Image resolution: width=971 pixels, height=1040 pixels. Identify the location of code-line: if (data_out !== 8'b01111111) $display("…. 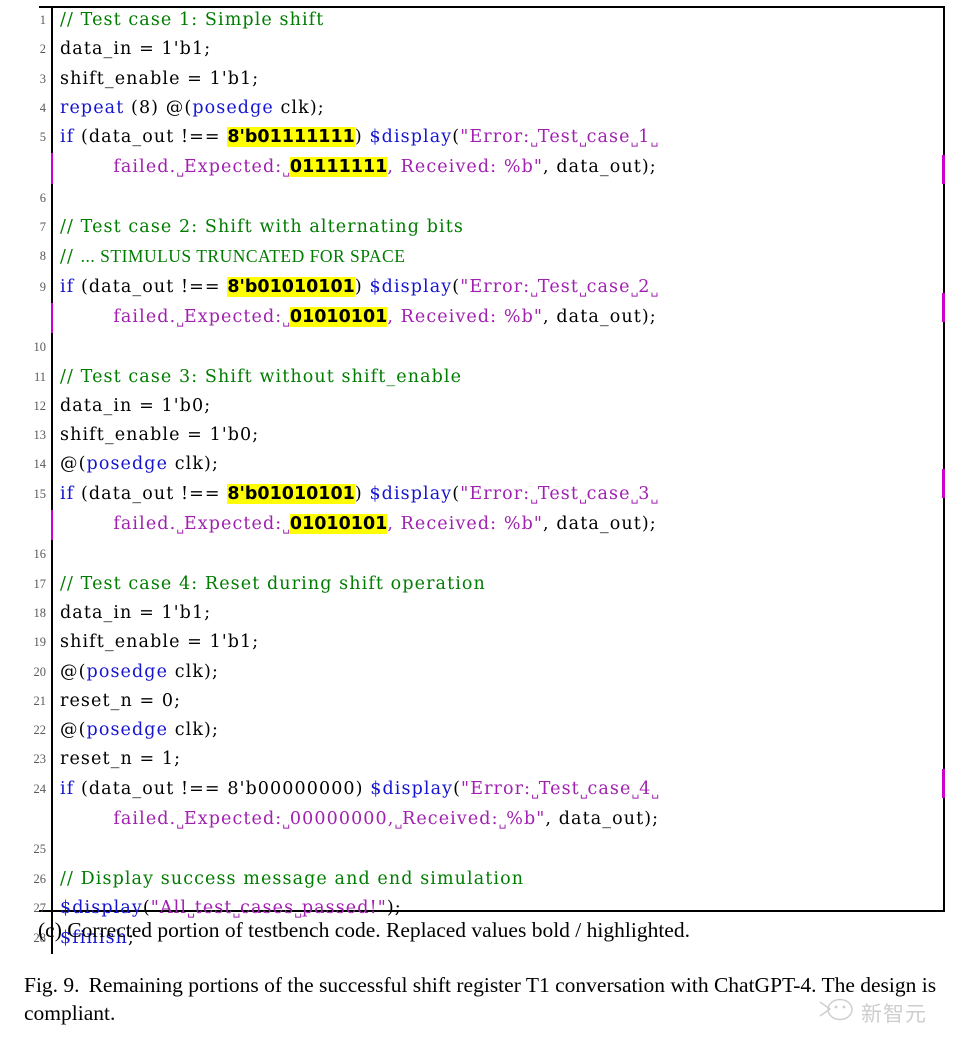
(498, 138).